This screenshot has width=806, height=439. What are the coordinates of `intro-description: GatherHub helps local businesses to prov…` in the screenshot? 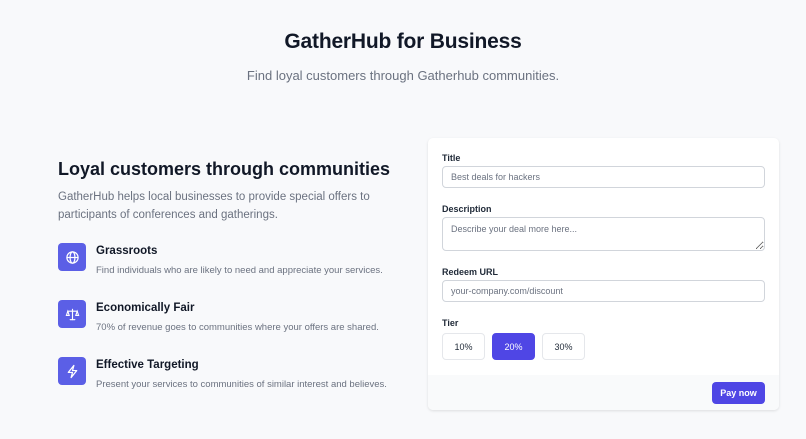 It's located at (214, 206).